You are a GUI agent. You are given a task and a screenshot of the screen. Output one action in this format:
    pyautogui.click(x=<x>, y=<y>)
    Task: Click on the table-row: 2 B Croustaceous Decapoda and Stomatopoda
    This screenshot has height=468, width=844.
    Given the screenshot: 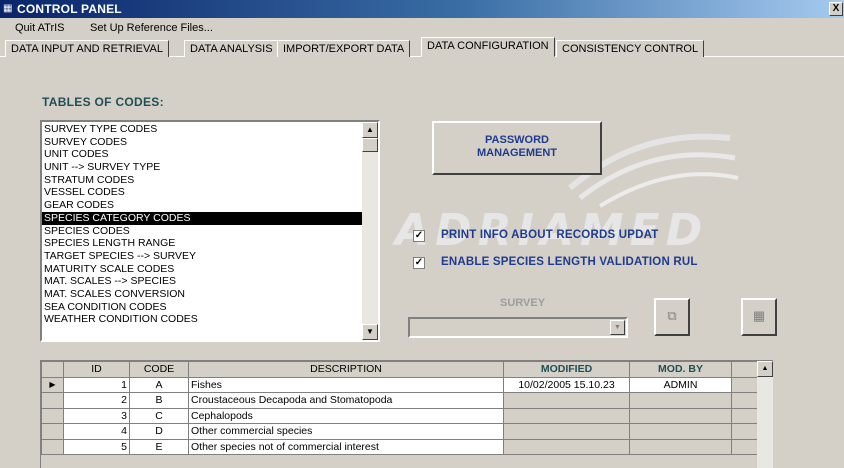 What is the action you would take?
    pyautogui.click(x=400, y=400)
    